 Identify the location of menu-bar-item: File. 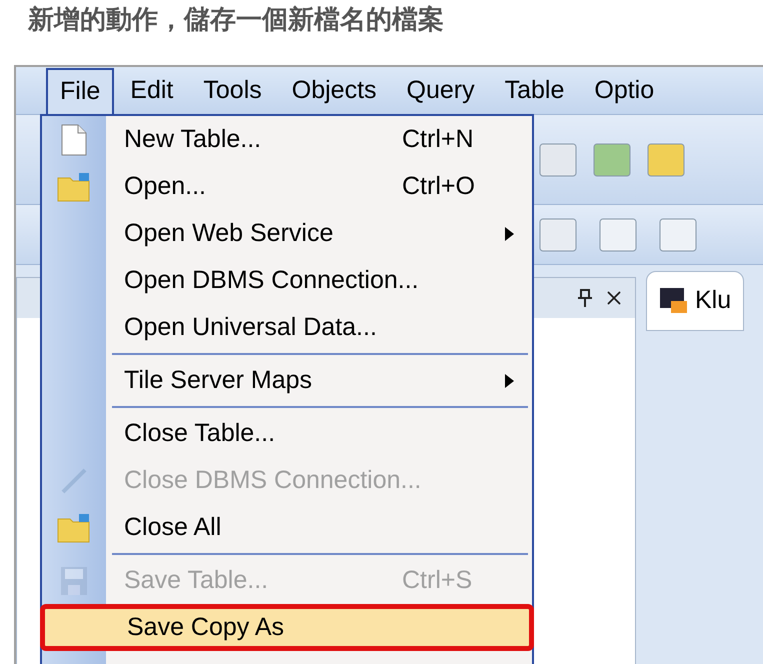
(80, 91).